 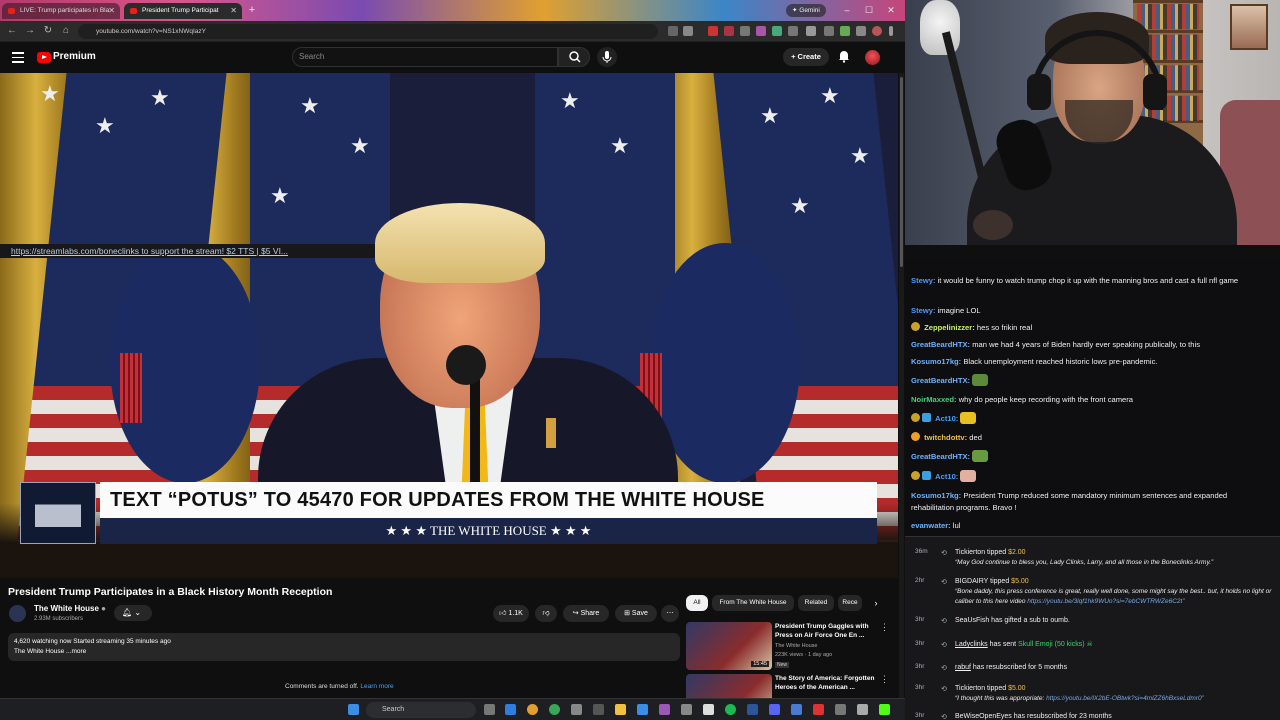 I want to click on search-input: Search, so click(x=425, y=57).